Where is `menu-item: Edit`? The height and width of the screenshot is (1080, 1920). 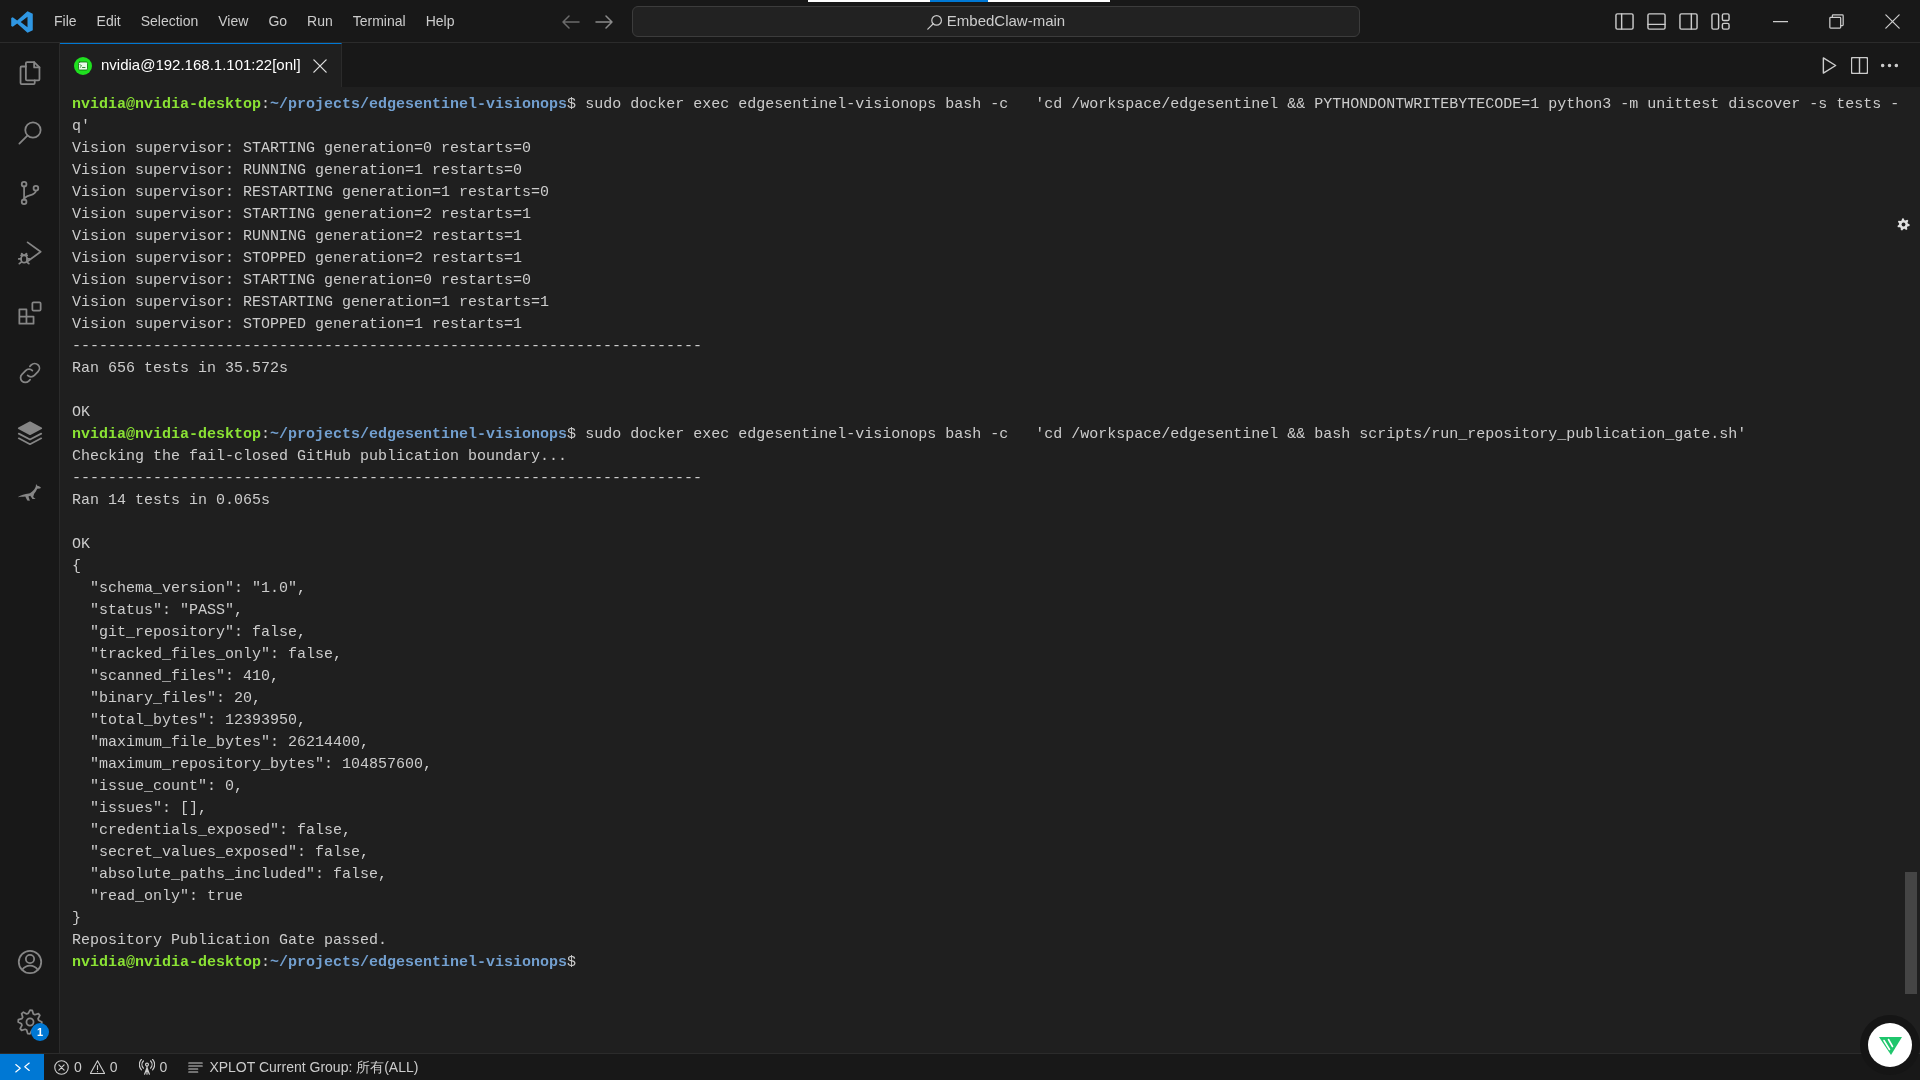 menu-item: Edit is located at coordinates (108, 21).